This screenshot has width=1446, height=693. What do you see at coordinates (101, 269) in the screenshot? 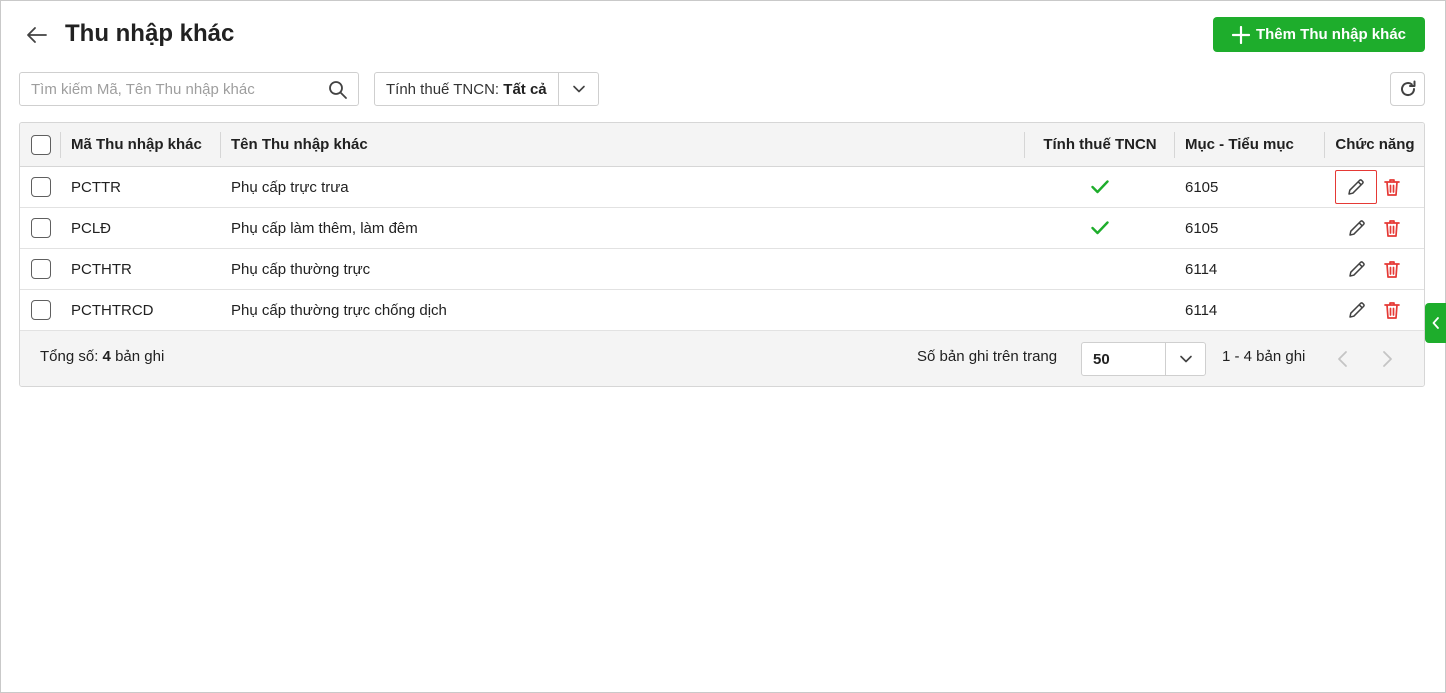
I see `row-code: PCTHTR` at bounding box center [101, 269].